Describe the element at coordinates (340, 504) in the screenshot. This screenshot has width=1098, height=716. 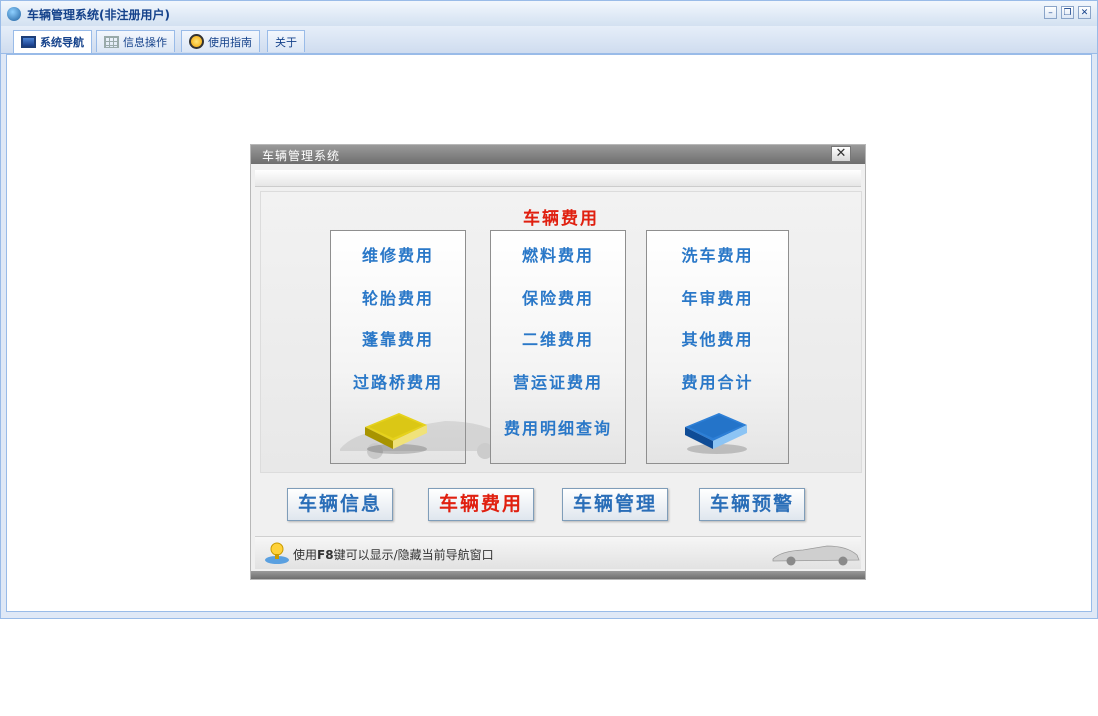
I see `vehicle-info-button: 车辆信息` at that location.